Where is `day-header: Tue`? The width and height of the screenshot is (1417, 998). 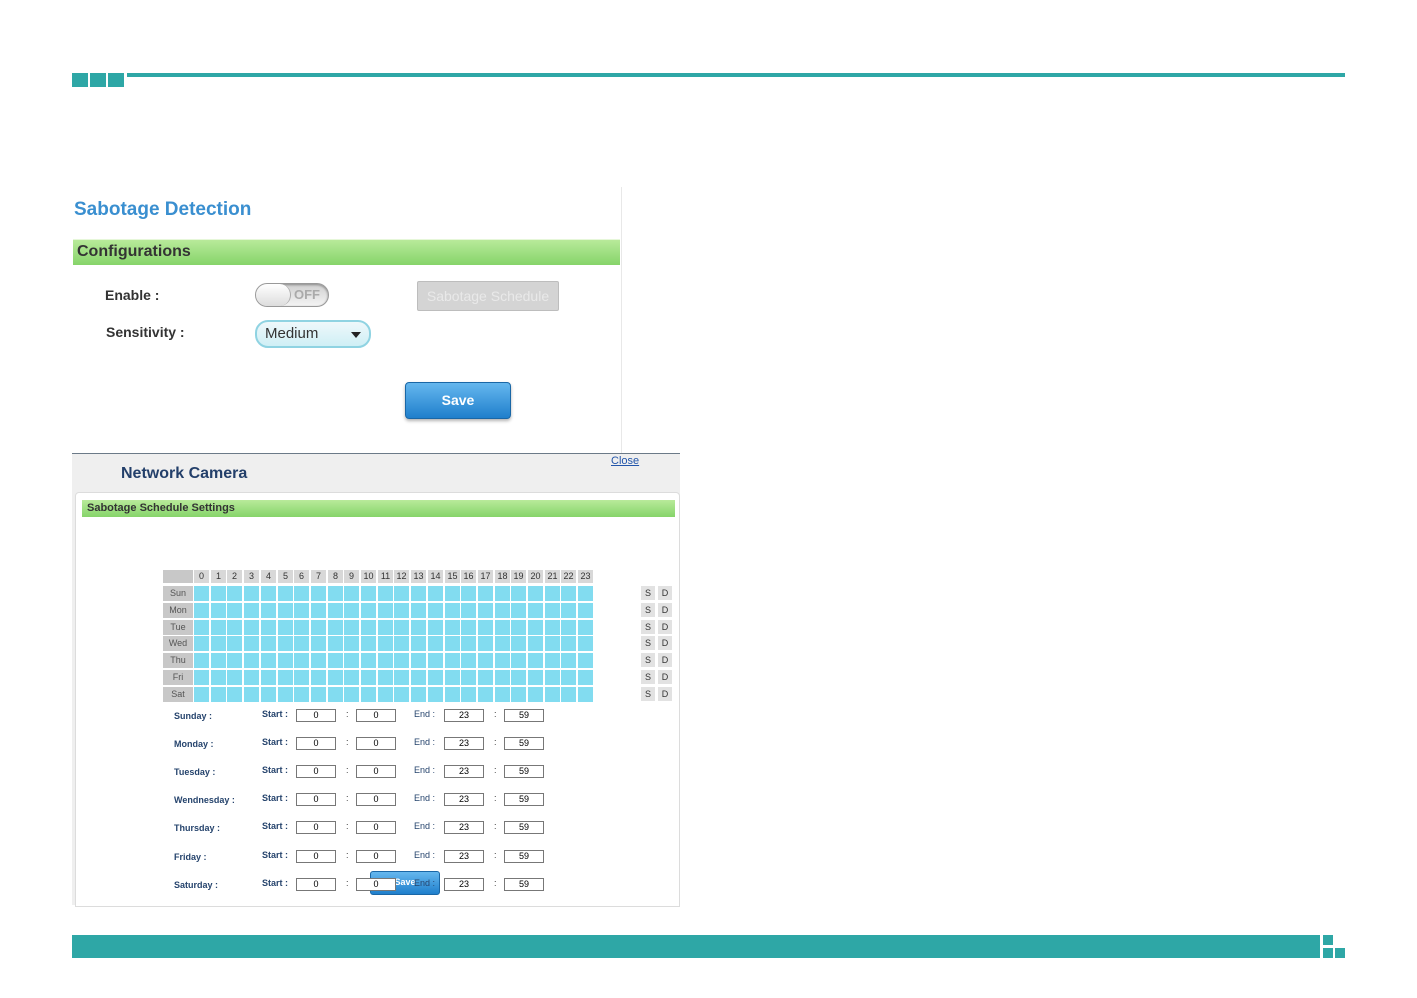 day-header: Tue is located at coordinates (178, 627).